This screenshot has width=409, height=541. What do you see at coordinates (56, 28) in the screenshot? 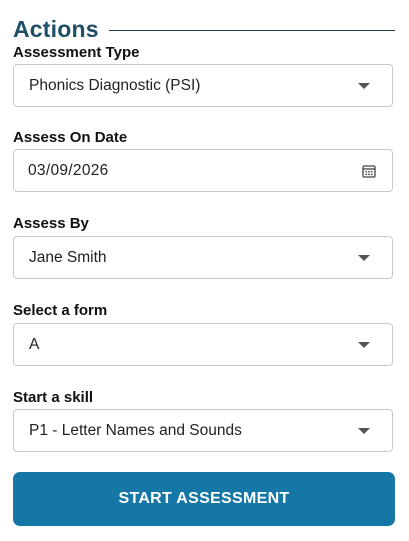
I see `section-title: Actions` at bounding box center [56, 28].